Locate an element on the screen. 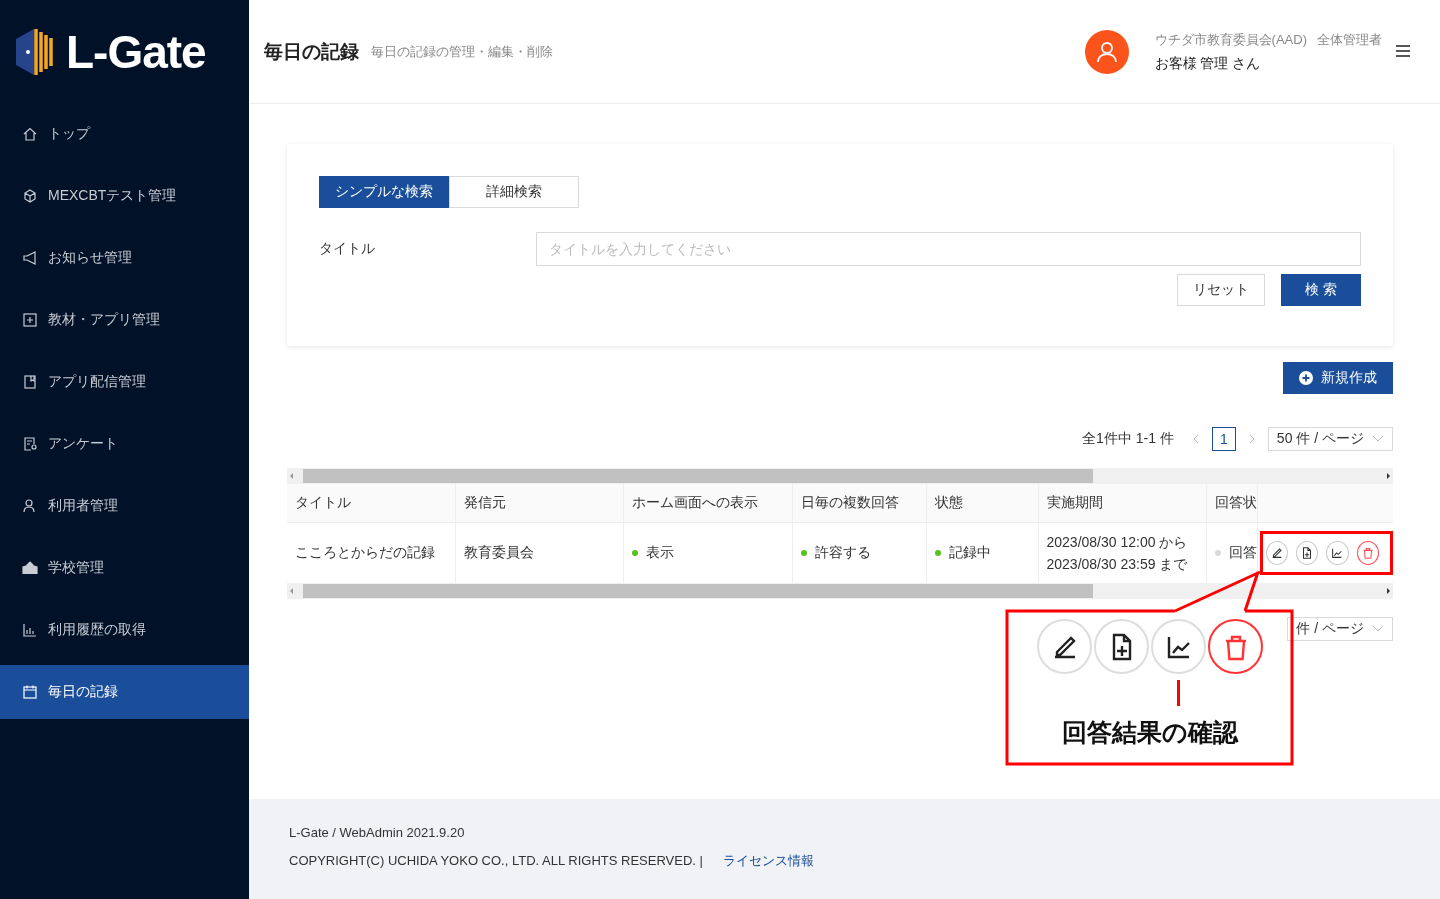  column-header: 発信元 is located at coordinates (539, 503).